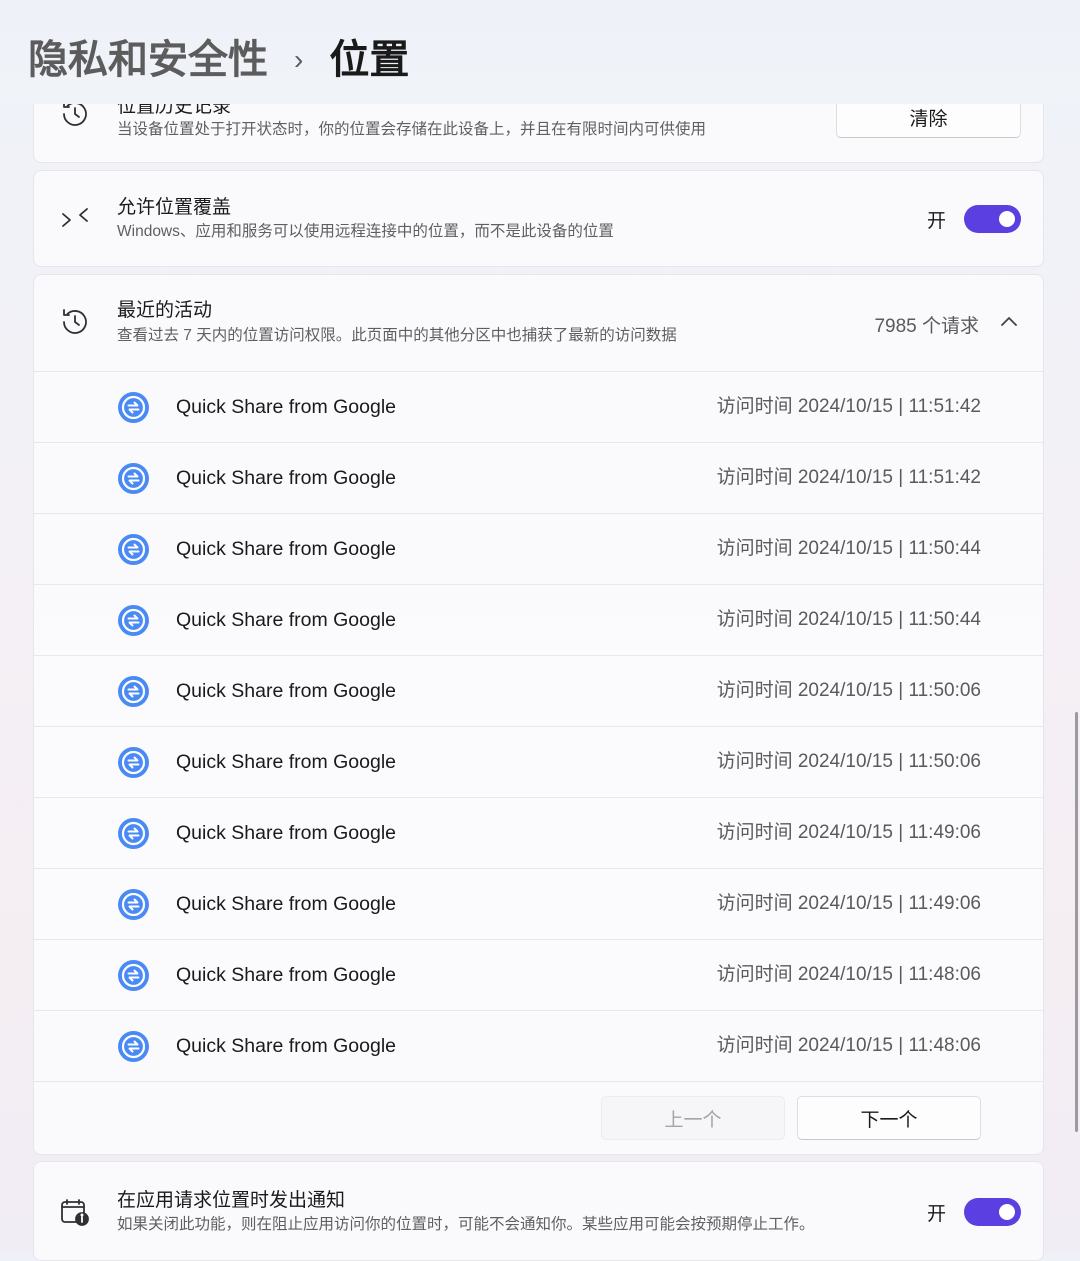  I want to click on page-header: 隐私和安全性 › 位置, so click(540, 52).